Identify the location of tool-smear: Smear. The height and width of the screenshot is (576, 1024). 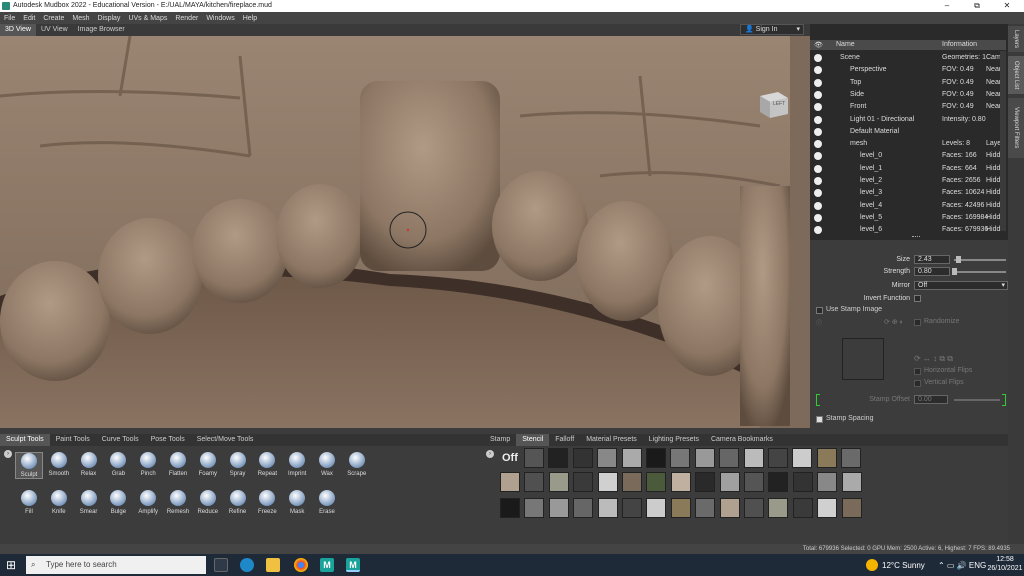
(89, 502).